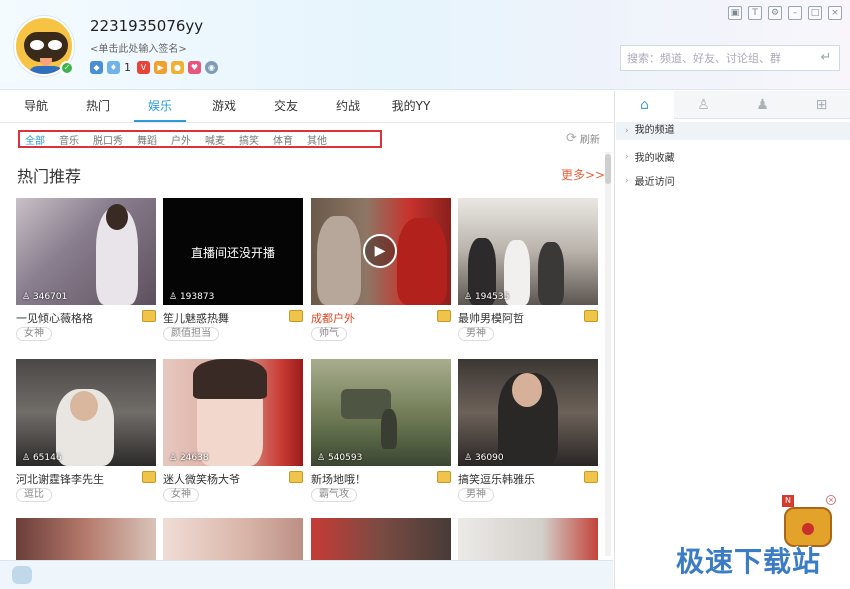 The image size is (850, 589). I want to click on stream-thumbnail: ♙ 36090, so click(528, 412).